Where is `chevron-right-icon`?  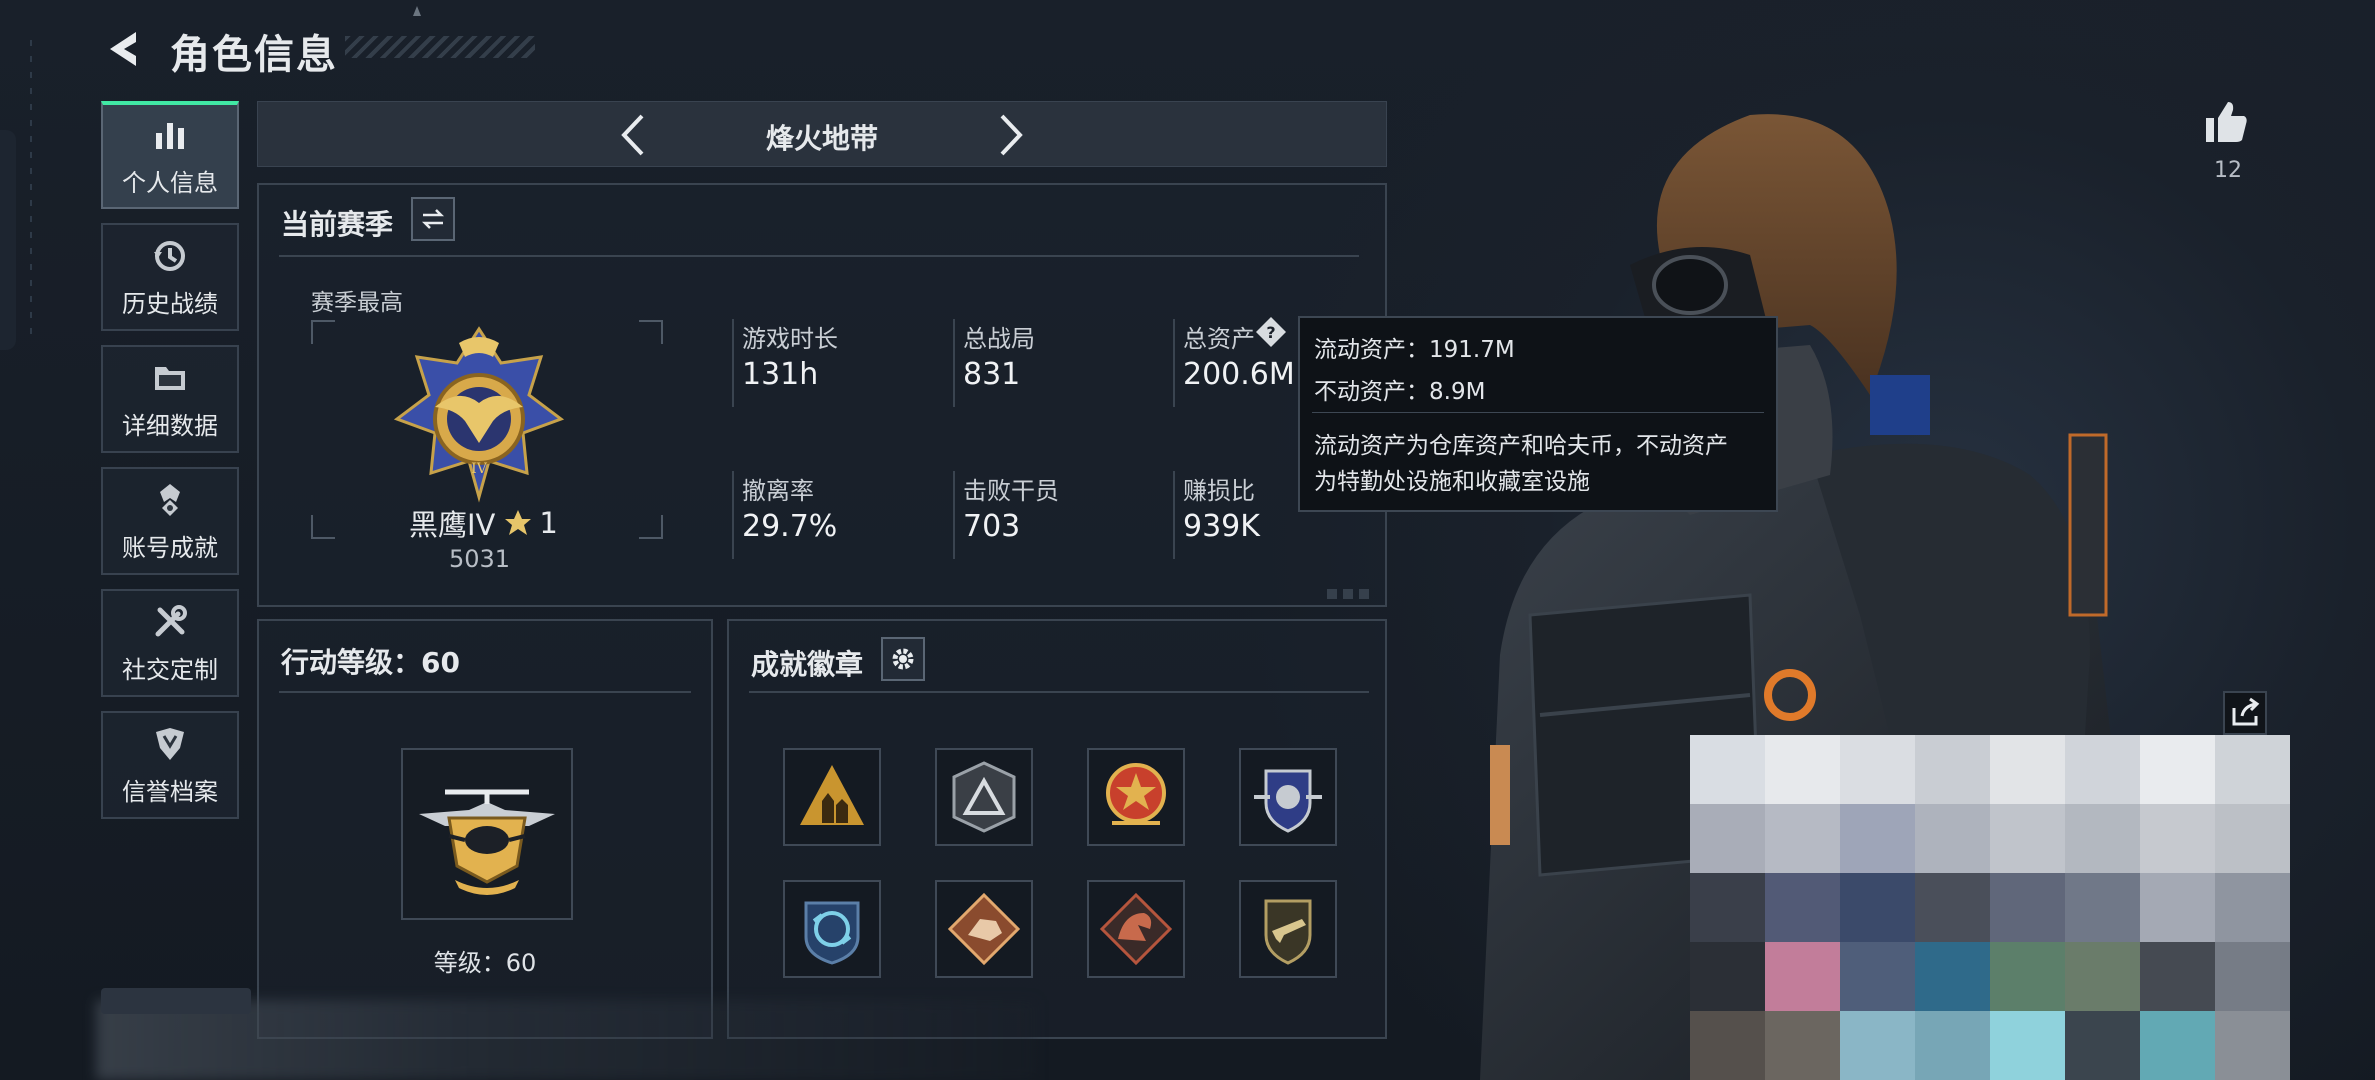
chevron-right-icon is located at coordinates (1009, 135).